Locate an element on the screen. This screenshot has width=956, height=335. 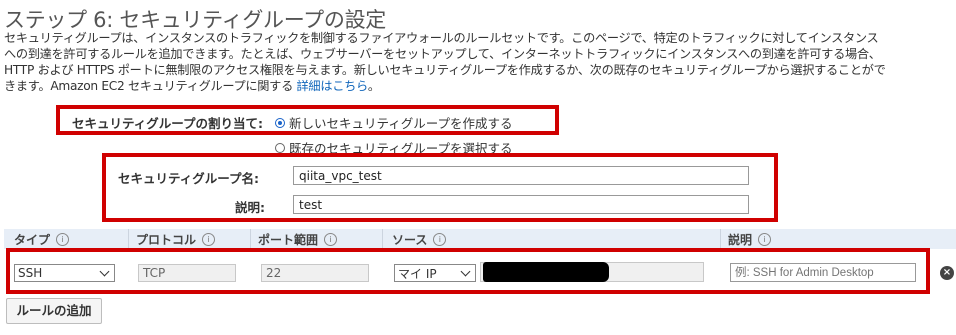
description-line-4: きます。Amazon EC2 セキュリティグループに関する is located at coordinates (150, 86).